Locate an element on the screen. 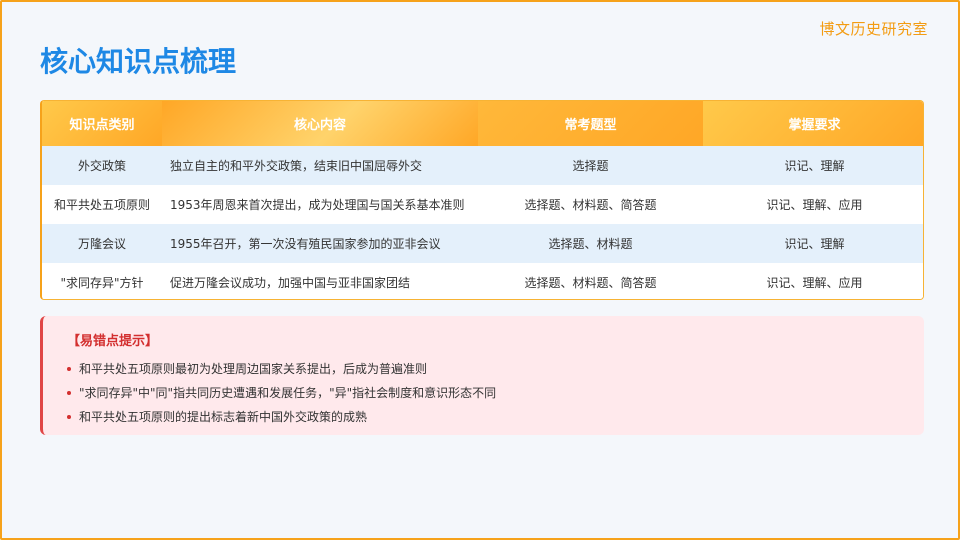 Image resolution: width=960 pixels, height=540 pixels. note-text: 和平共处五项原则的提出标志着新中国外交政策的成熟 is located at coordinates (223, 417).